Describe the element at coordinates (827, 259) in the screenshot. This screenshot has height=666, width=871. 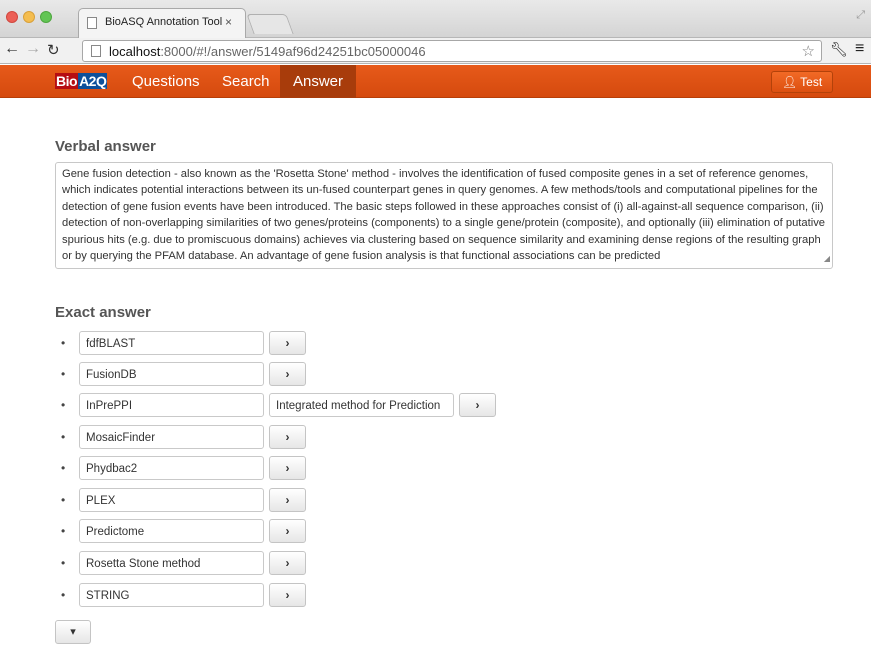
I see `resize-grip-icon: ◢` at that location.